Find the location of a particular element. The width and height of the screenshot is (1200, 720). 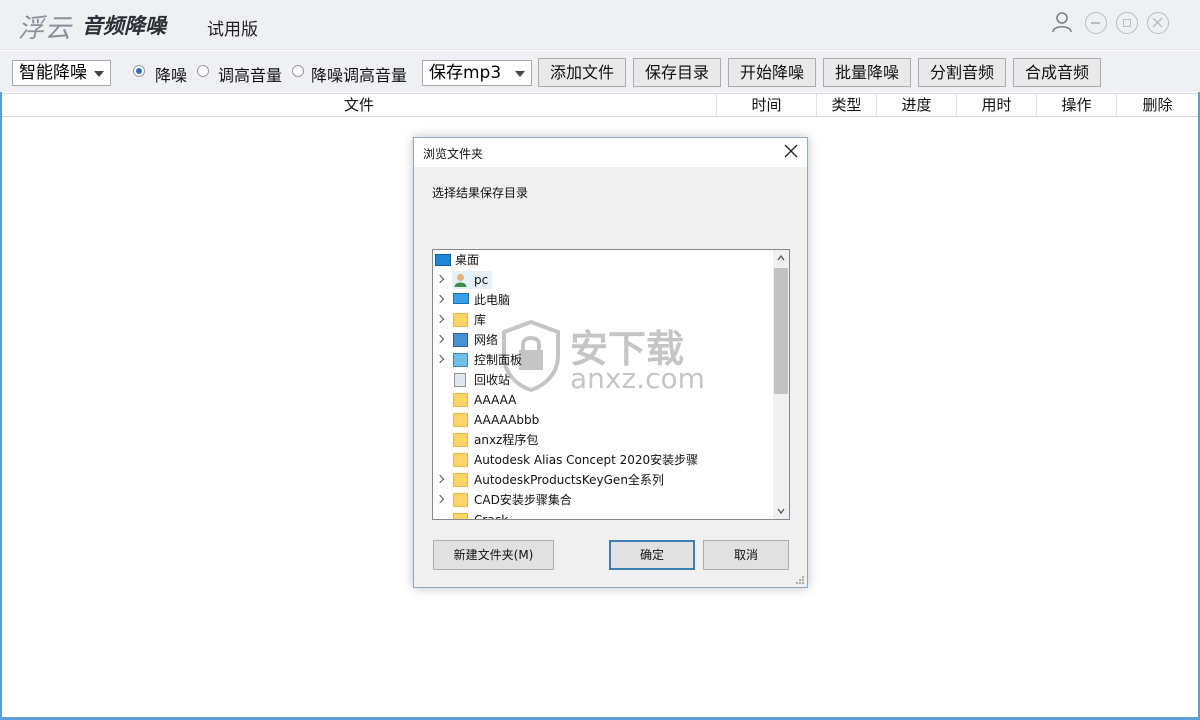

close-button is located at coordinates (1158, 23).